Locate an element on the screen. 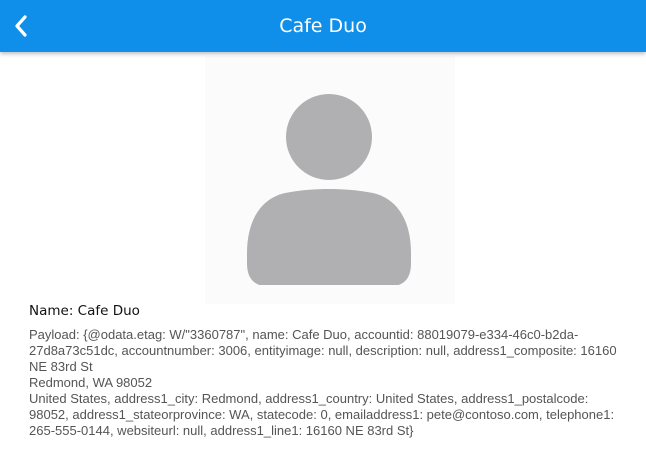 The height and width of the screenshot is (454, 646). app-header: Cafe Duo is located at coordinates (323, 26).